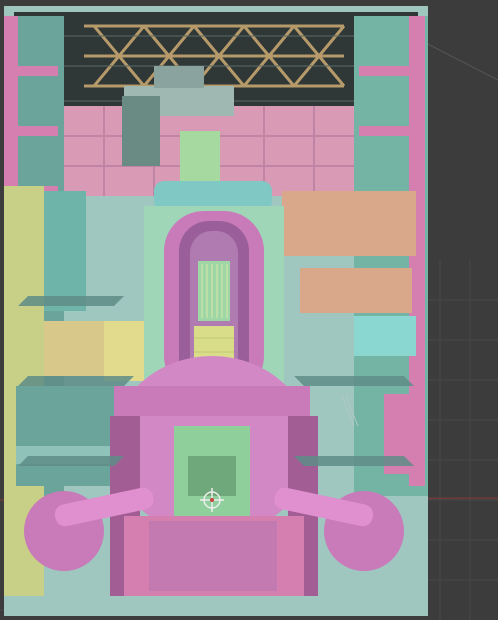  Describe the element at coordinates (212, 500) in the screenshot. I see `crosshair-gizmo-icon` at that location.